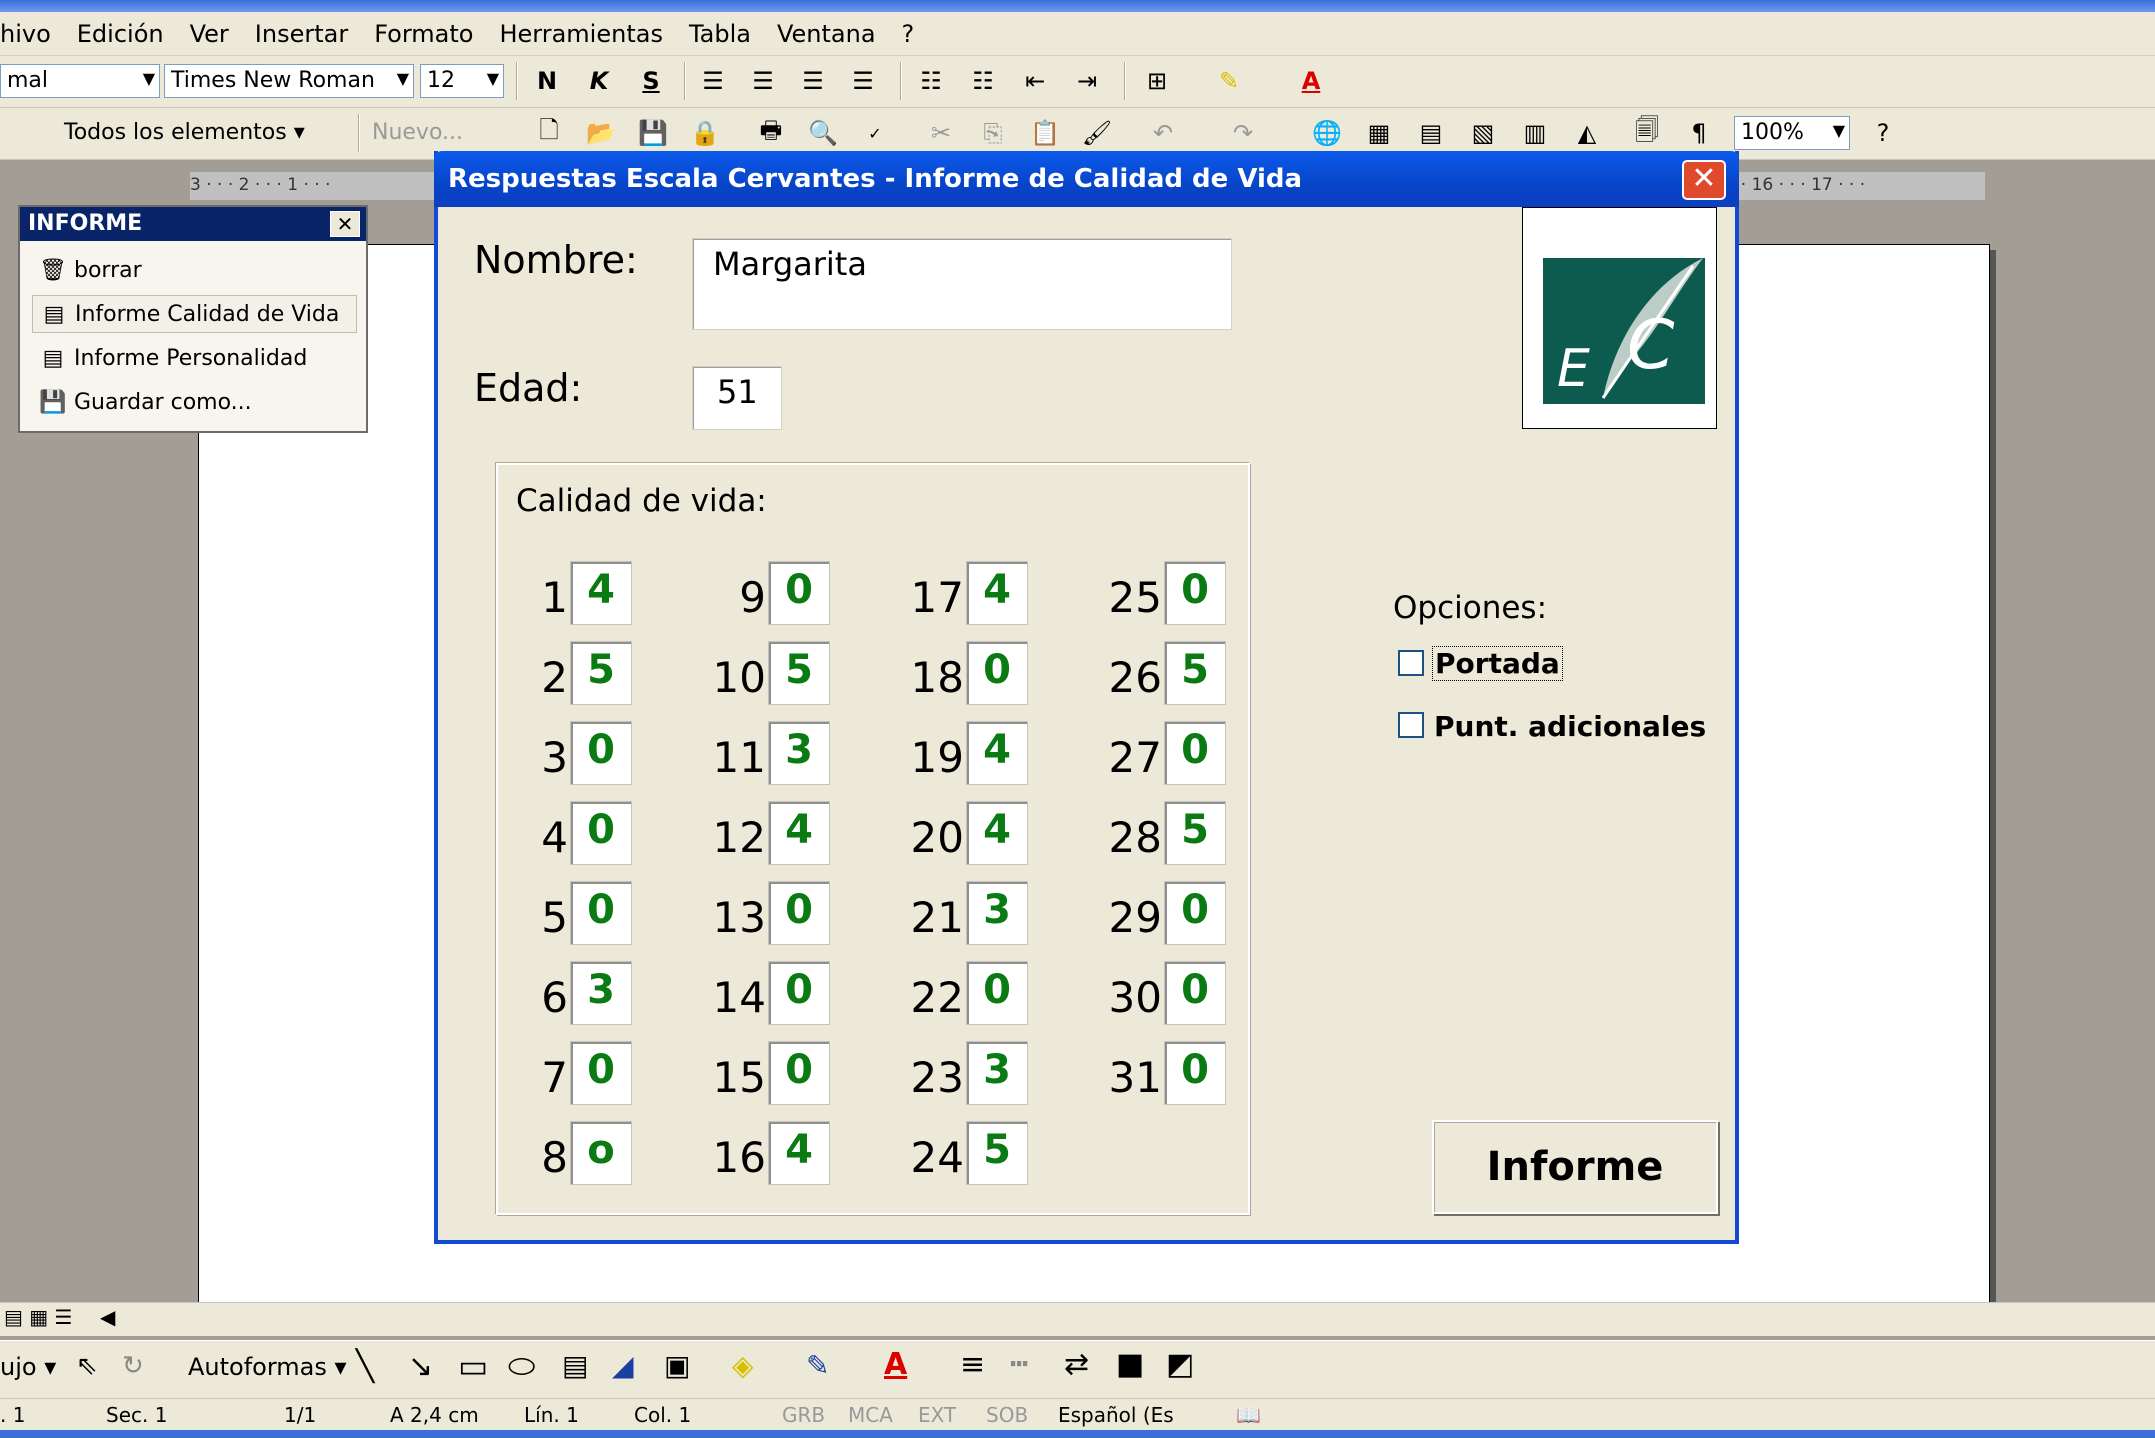 This screenshot has height=1438, width=2155. I want to click on dash-style-icon: ┅, so click(1019, 1364).